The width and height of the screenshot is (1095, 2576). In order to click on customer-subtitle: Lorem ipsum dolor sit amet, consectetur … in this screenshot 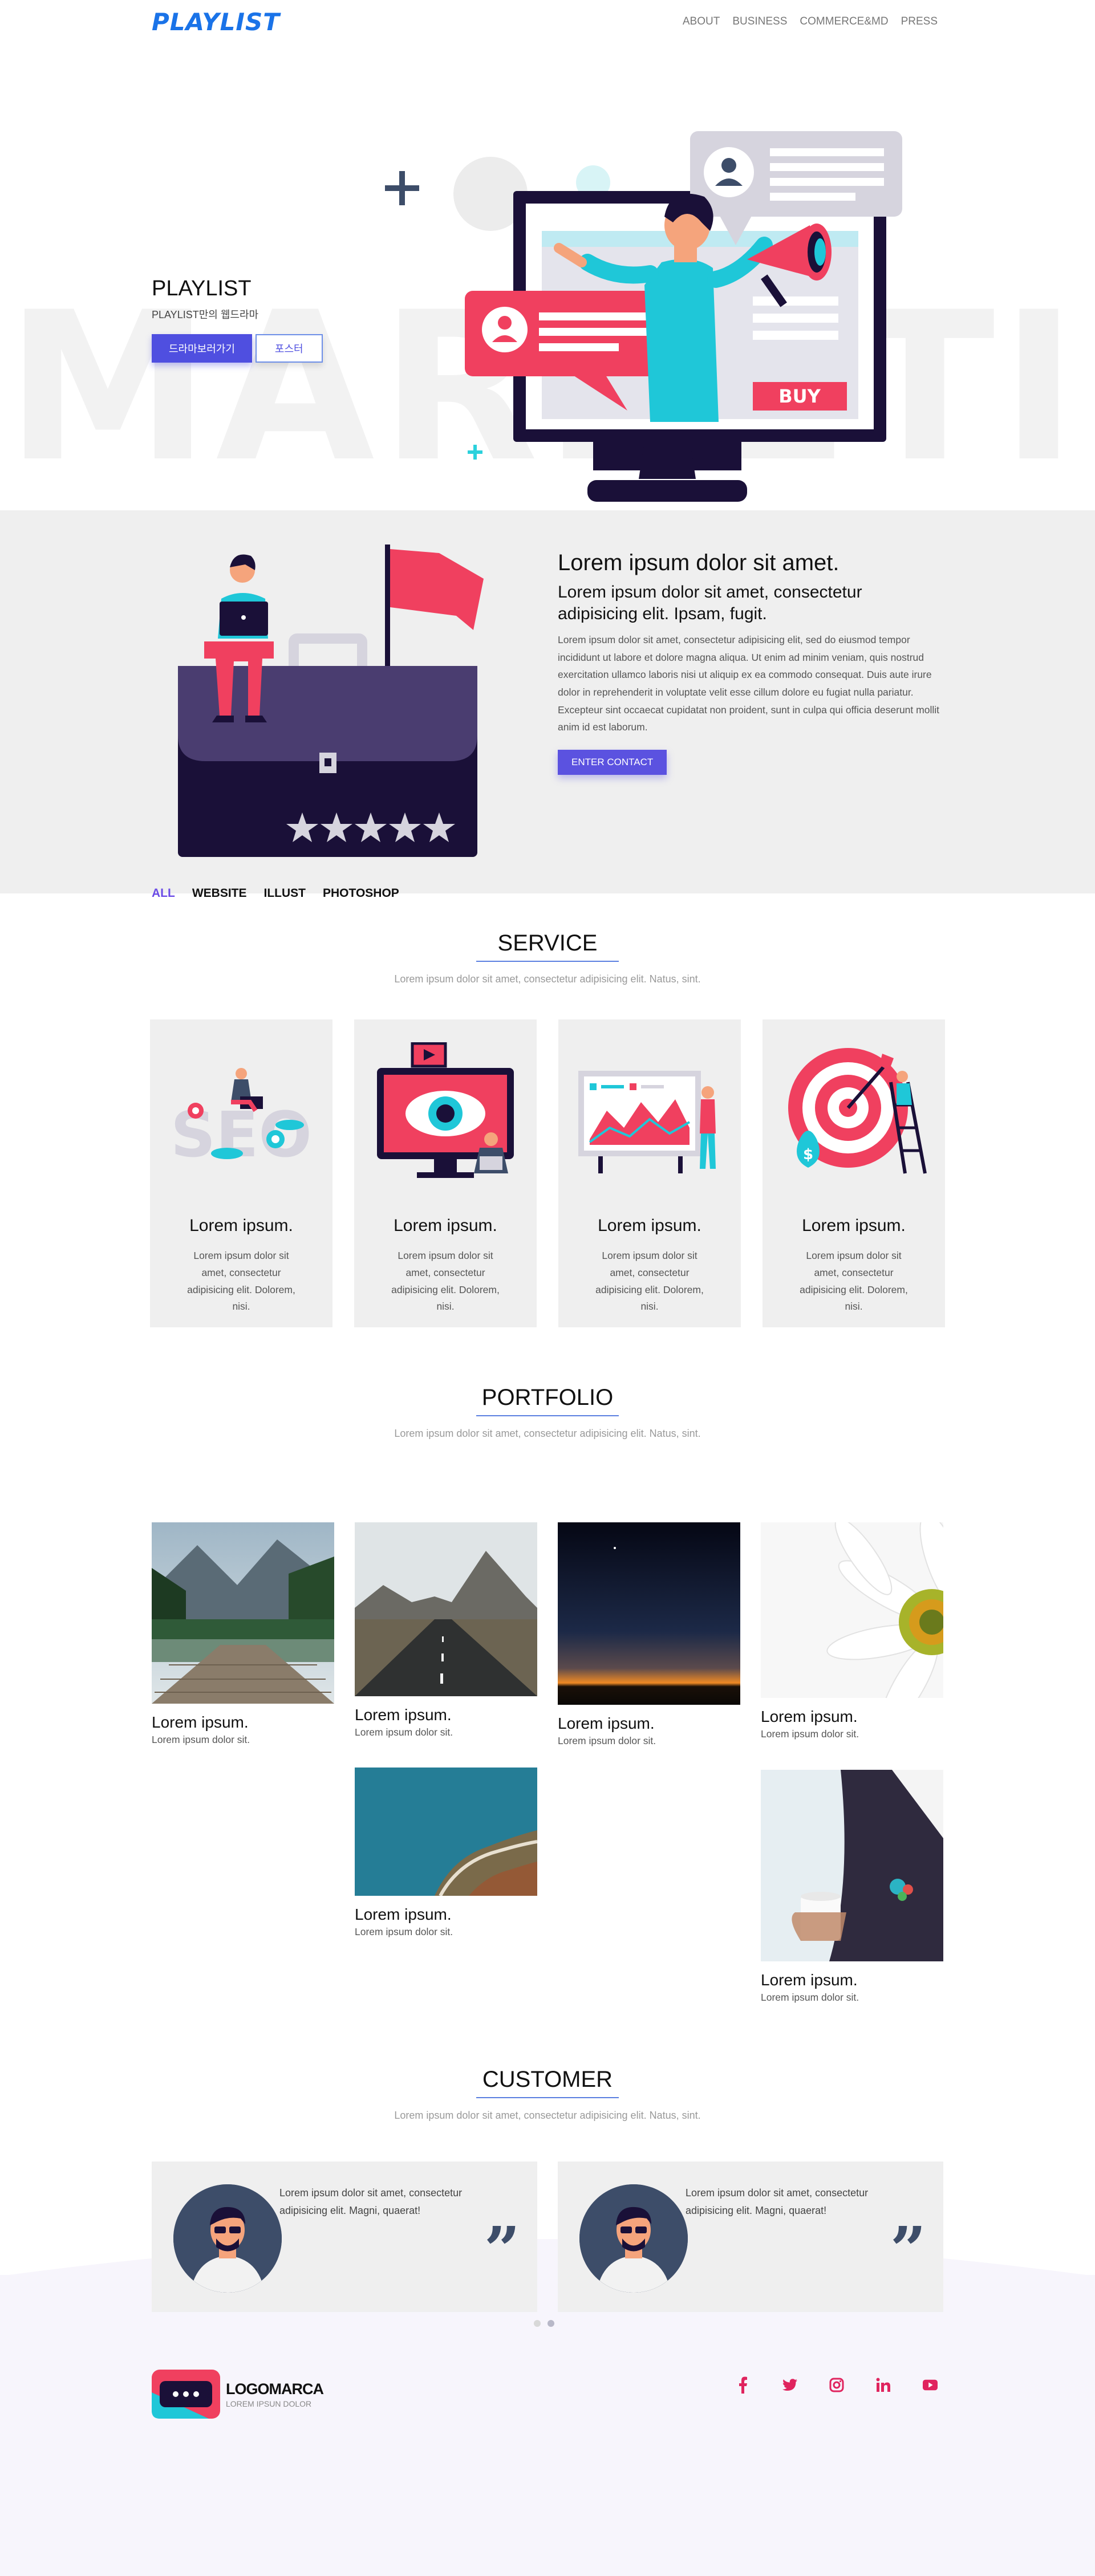, I will do `click(547, 2115)`.